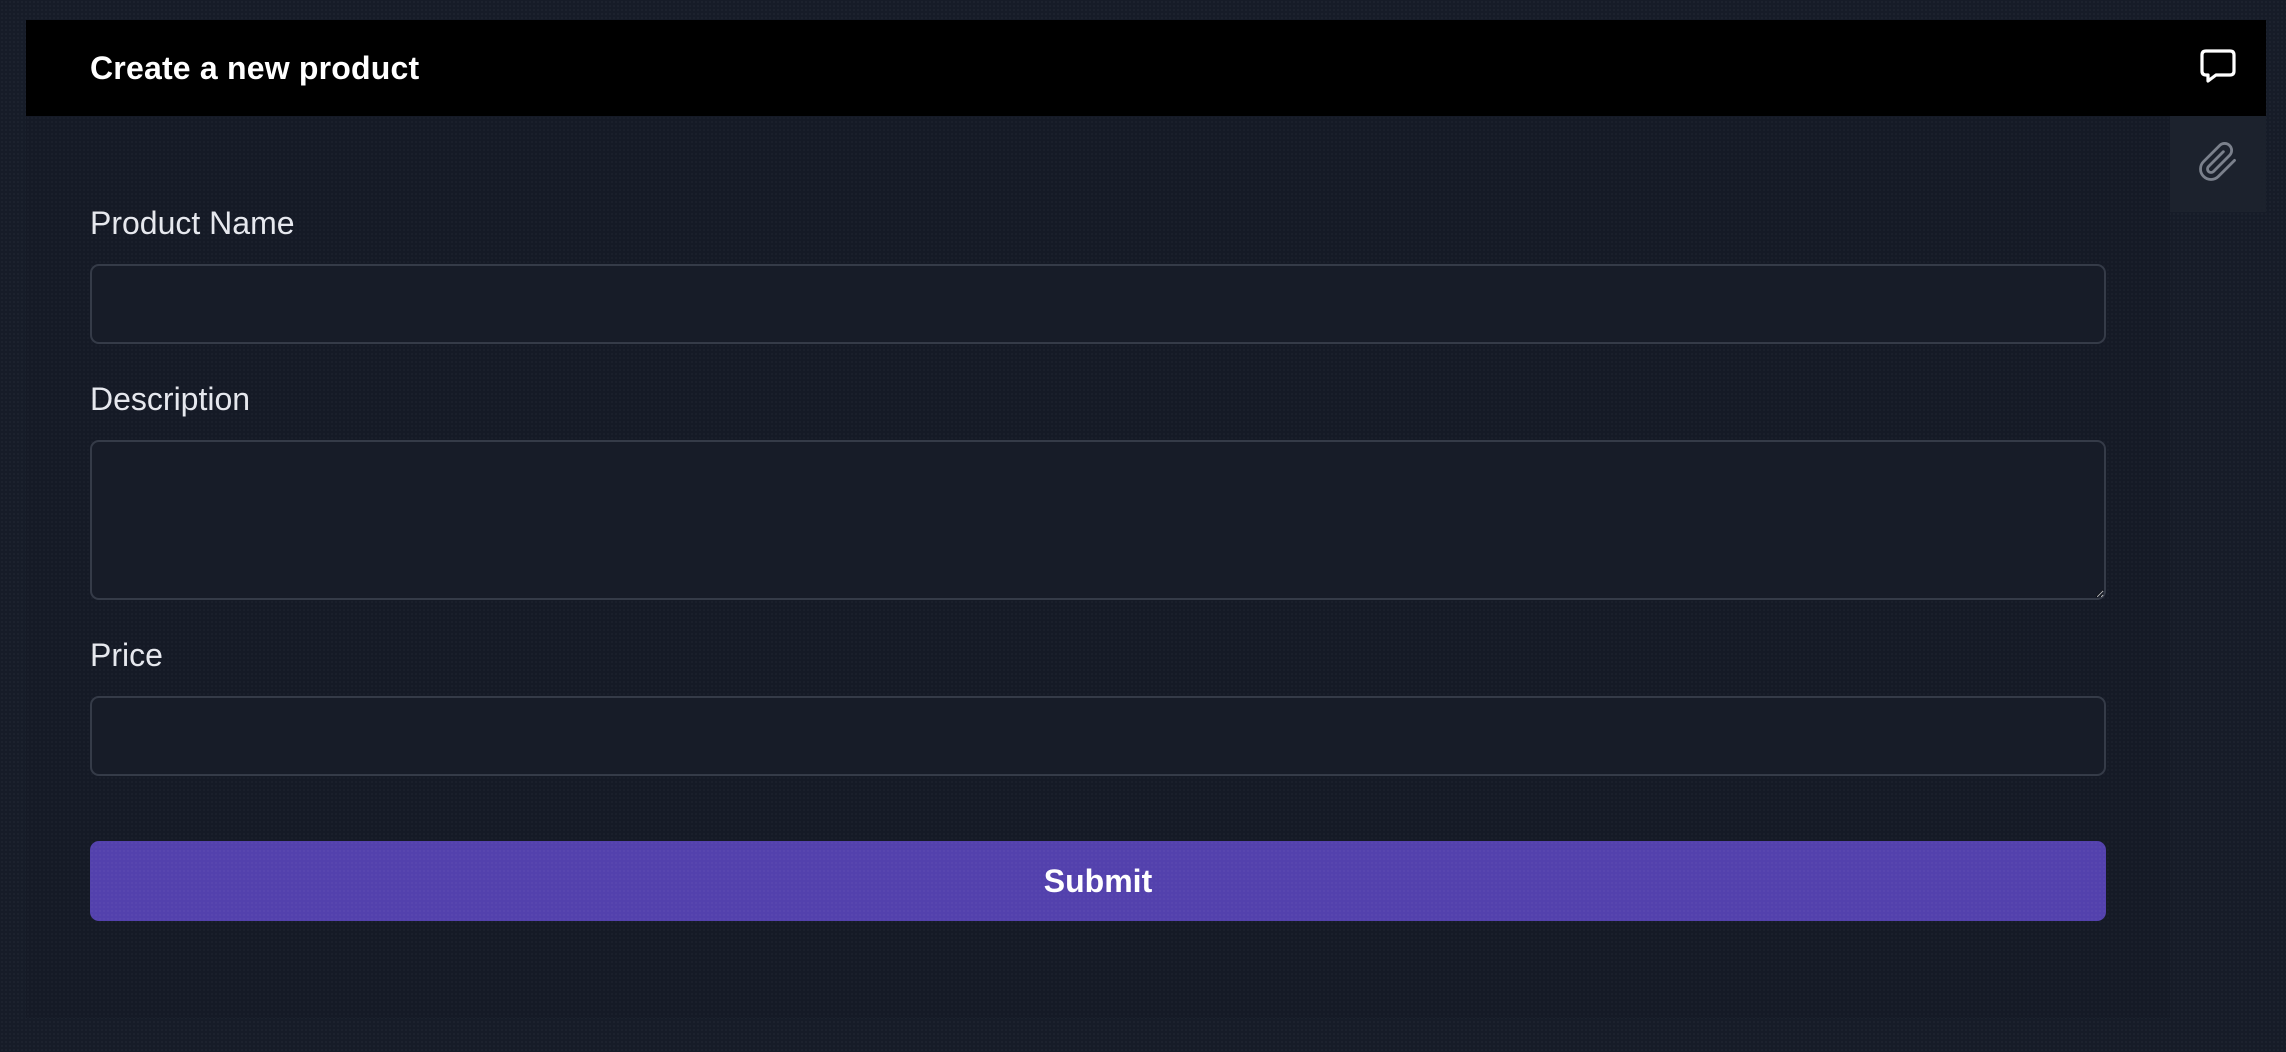  What do you see at coordinates (1098, 520) in the screenshot?
I see `description-textarea` at bounding box center [1098, 520].